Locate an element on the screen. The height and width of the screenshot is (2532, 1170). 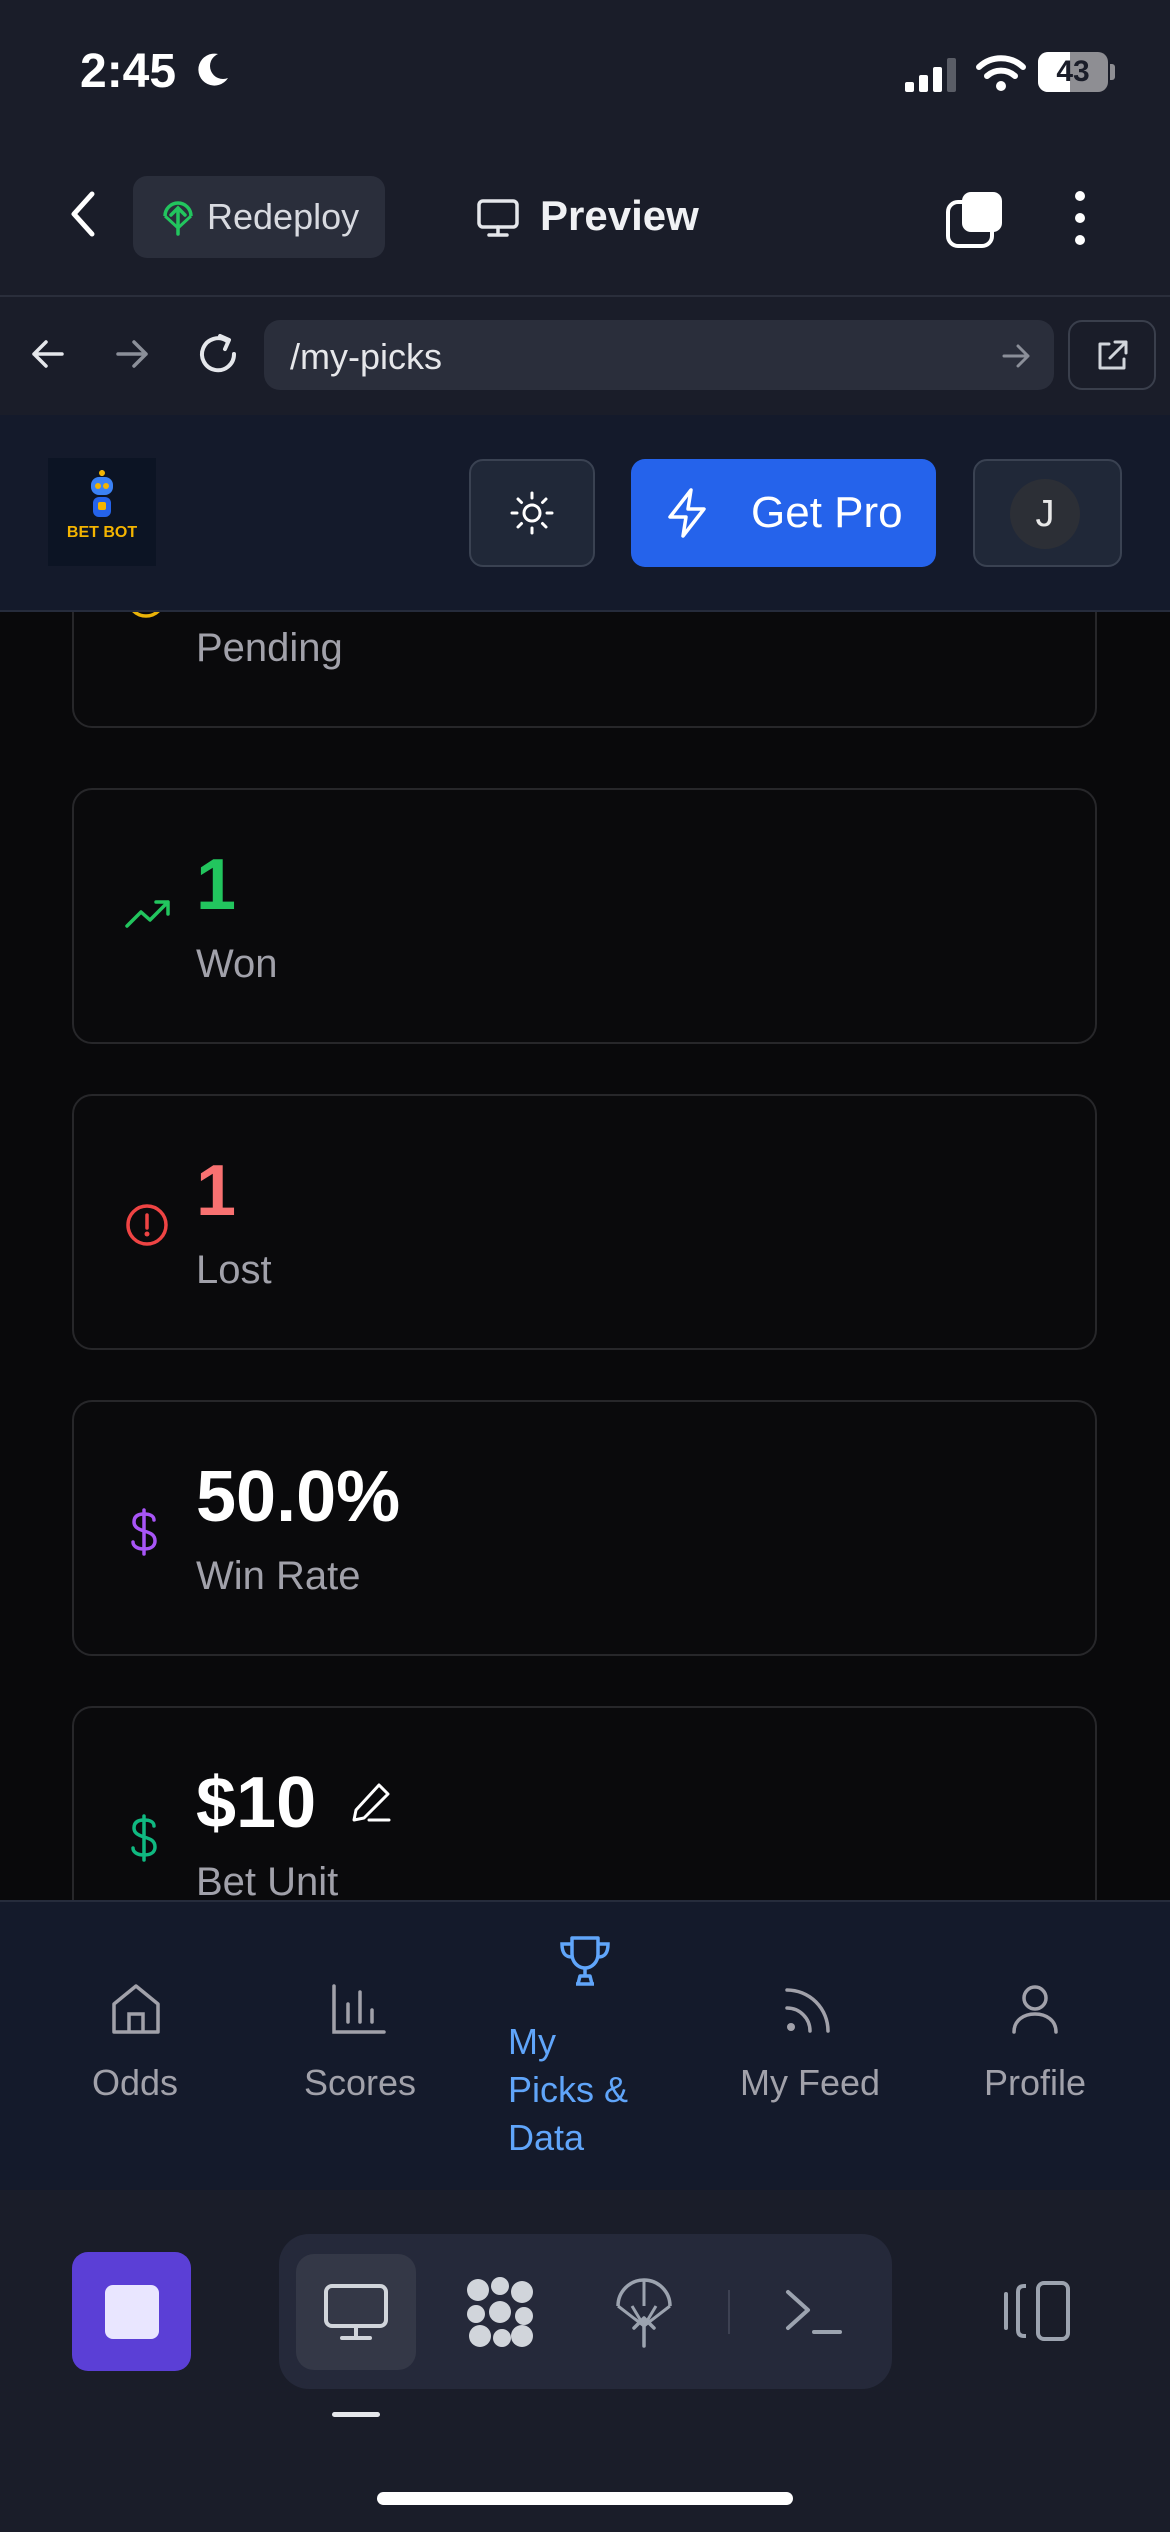
tab-label-line: Picks & is located at coordinates (568, 2089).